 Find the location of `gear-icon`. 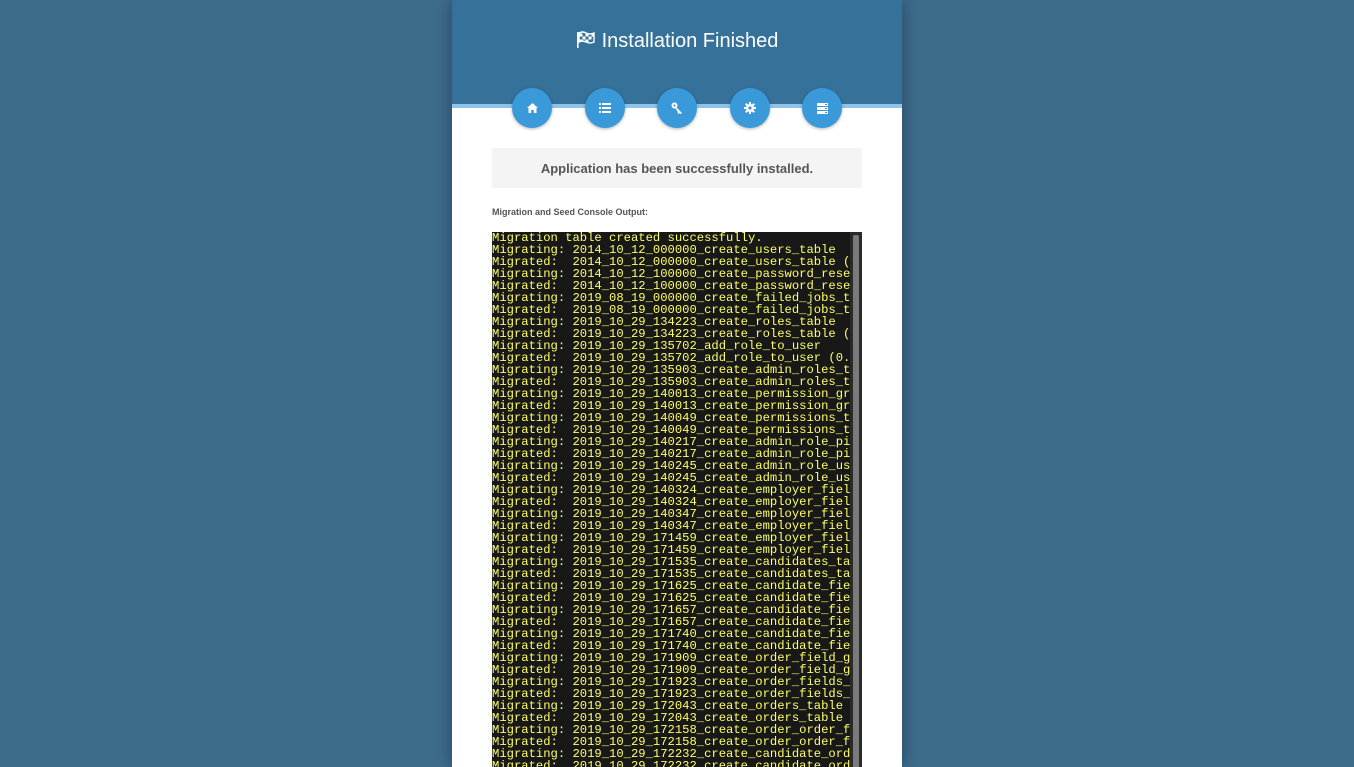

gear-icon is located at coordinates (750, 108).